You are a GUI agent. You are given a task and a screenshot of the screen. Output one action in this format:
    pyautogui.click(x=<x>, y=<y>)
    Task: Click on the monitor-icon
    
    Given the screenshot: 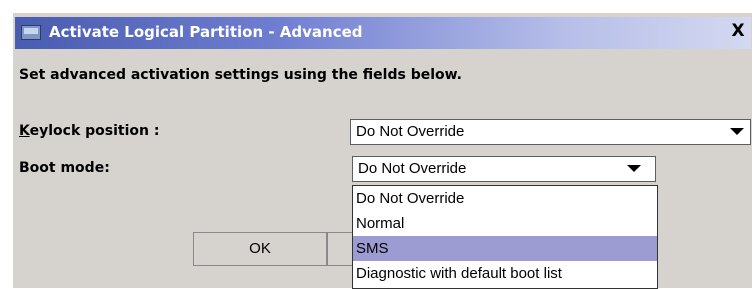 What is the action you would take?
    pyautogui.click(x=31, y=32)
    